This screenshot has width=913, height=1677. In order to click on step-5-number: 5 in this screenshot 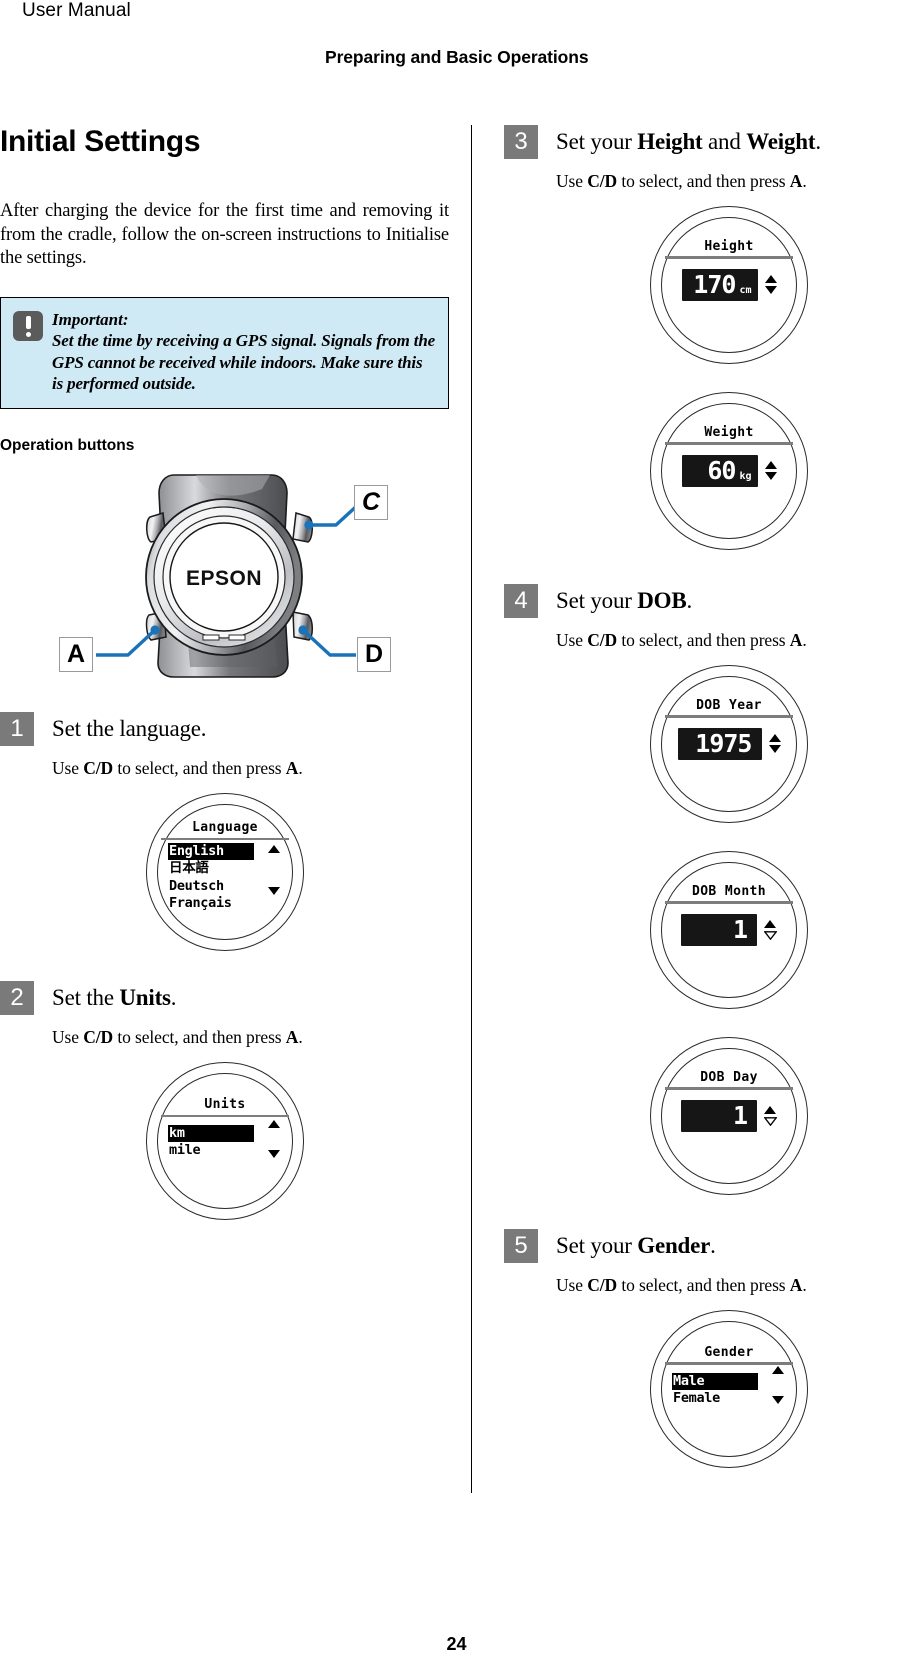, I will do `click(521, 1246)`.